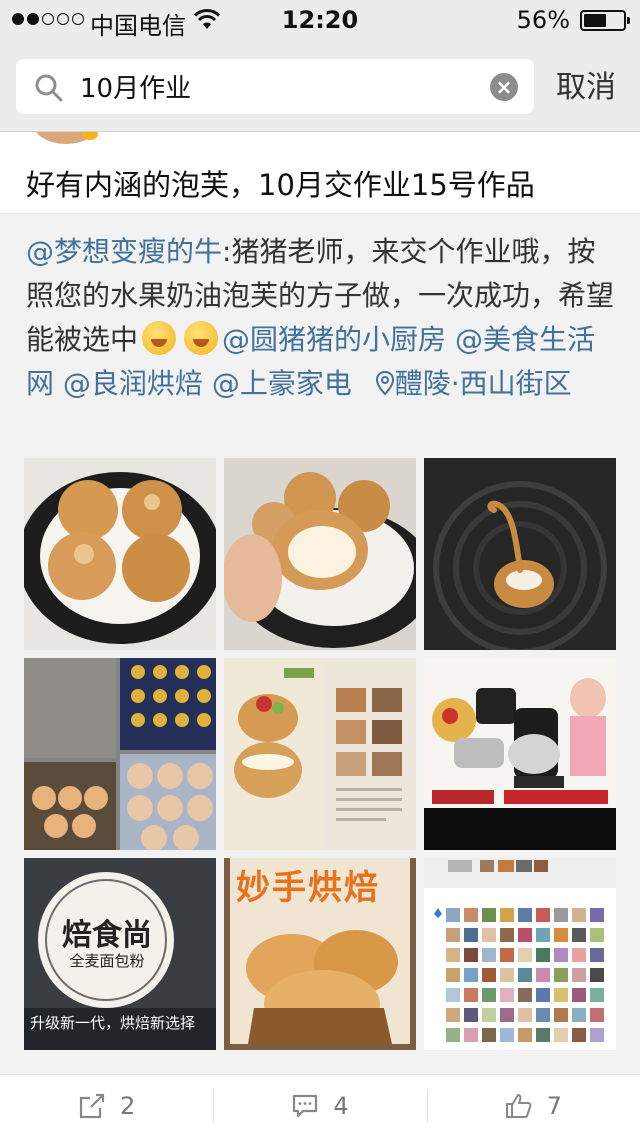 Image resolution: width=640 pixels, height=1136 pixels. What do you see at coordinates (113, 1023) in the screenshot?
I see `flour-brand-slogan: 升级新一代，烘焙新选择` at bounding box center [113, 1023].